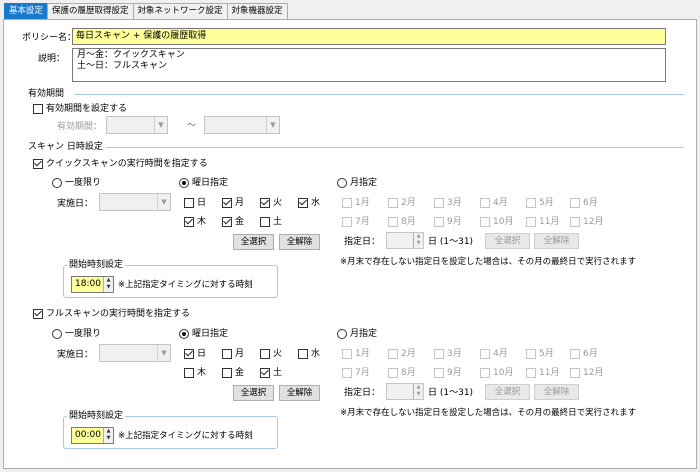 This screenshot has height=472, width=700. I want to click on full-month-label: 12月, so click(593, 373).